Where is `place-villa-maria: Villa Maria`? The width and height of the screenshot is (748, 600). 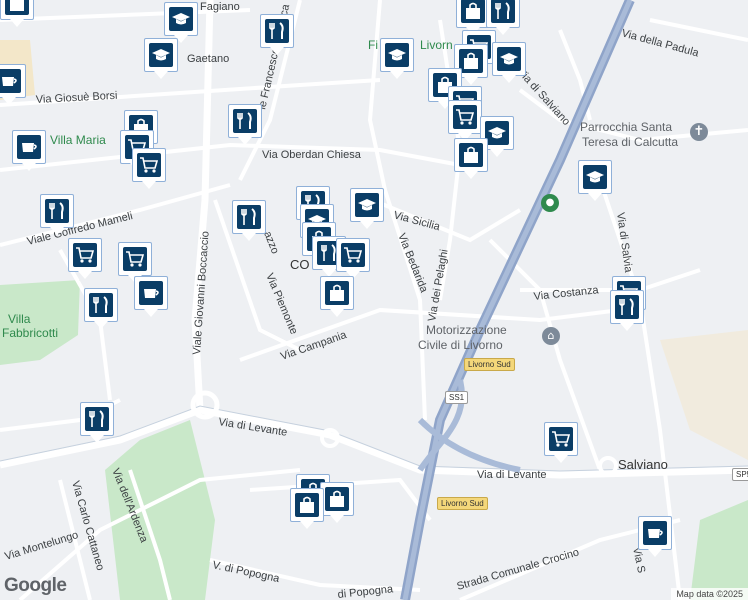 place-villa-maria: Villa Maria is located at coordinates (78, 140).